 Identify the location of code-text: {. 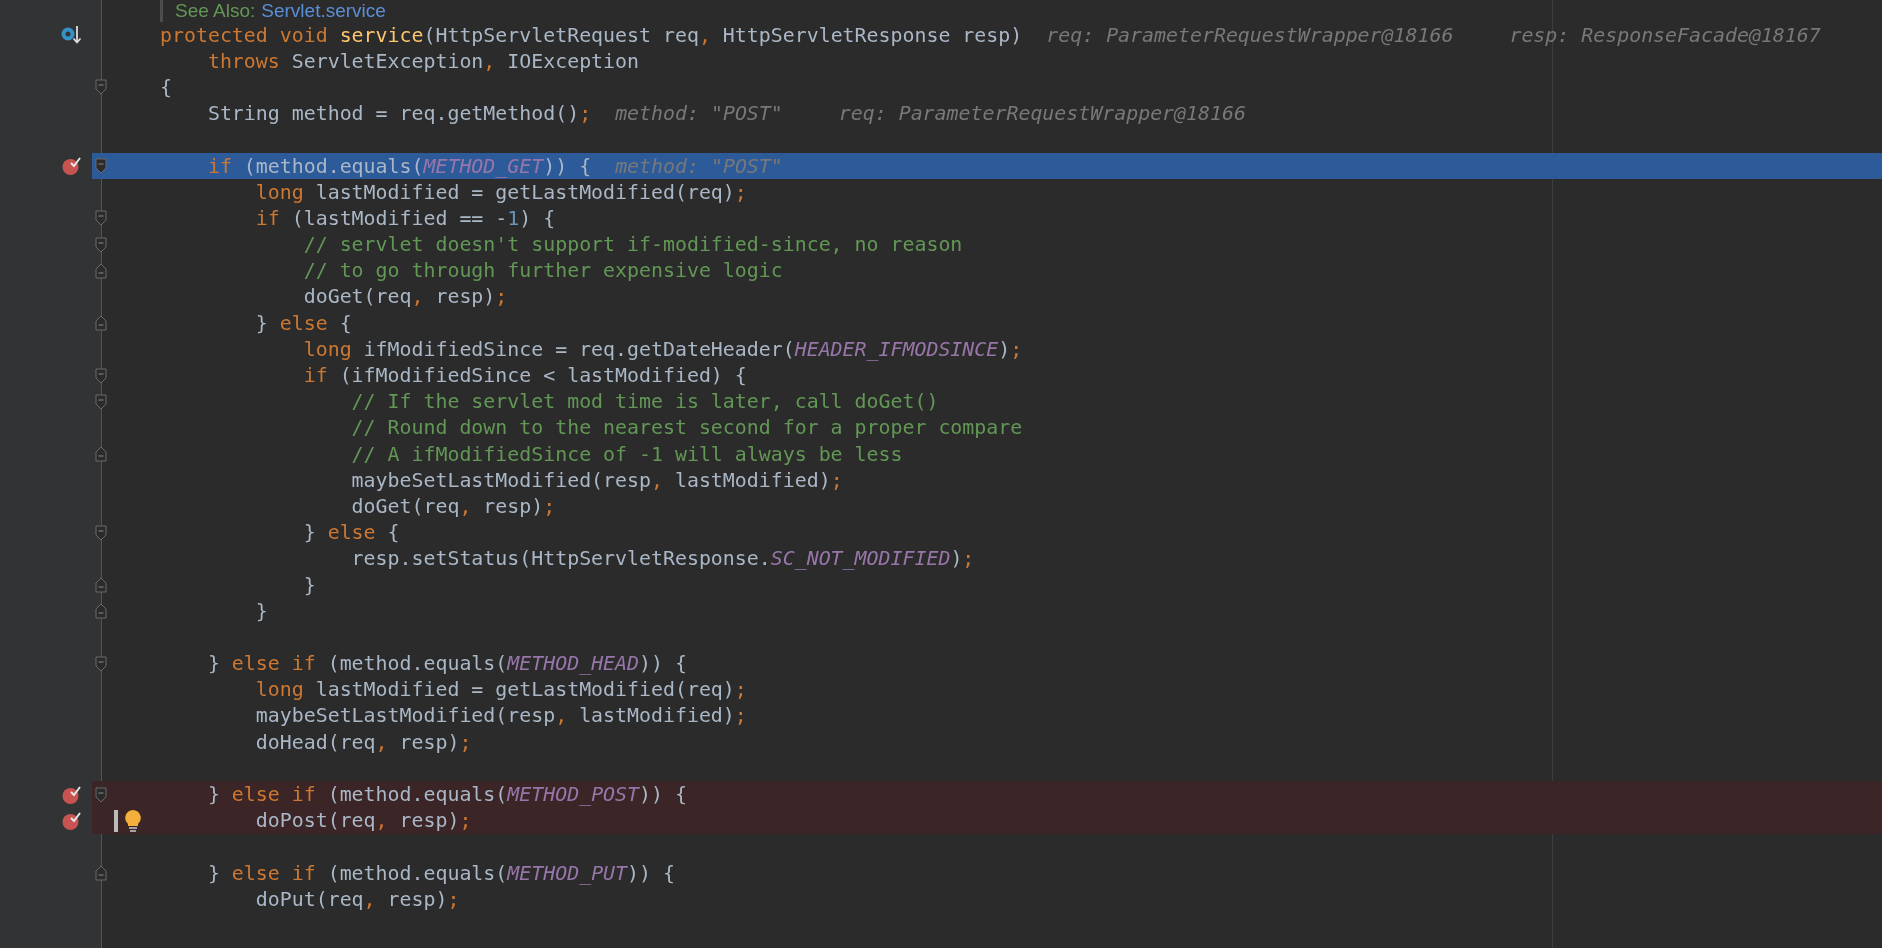
(166, 87).